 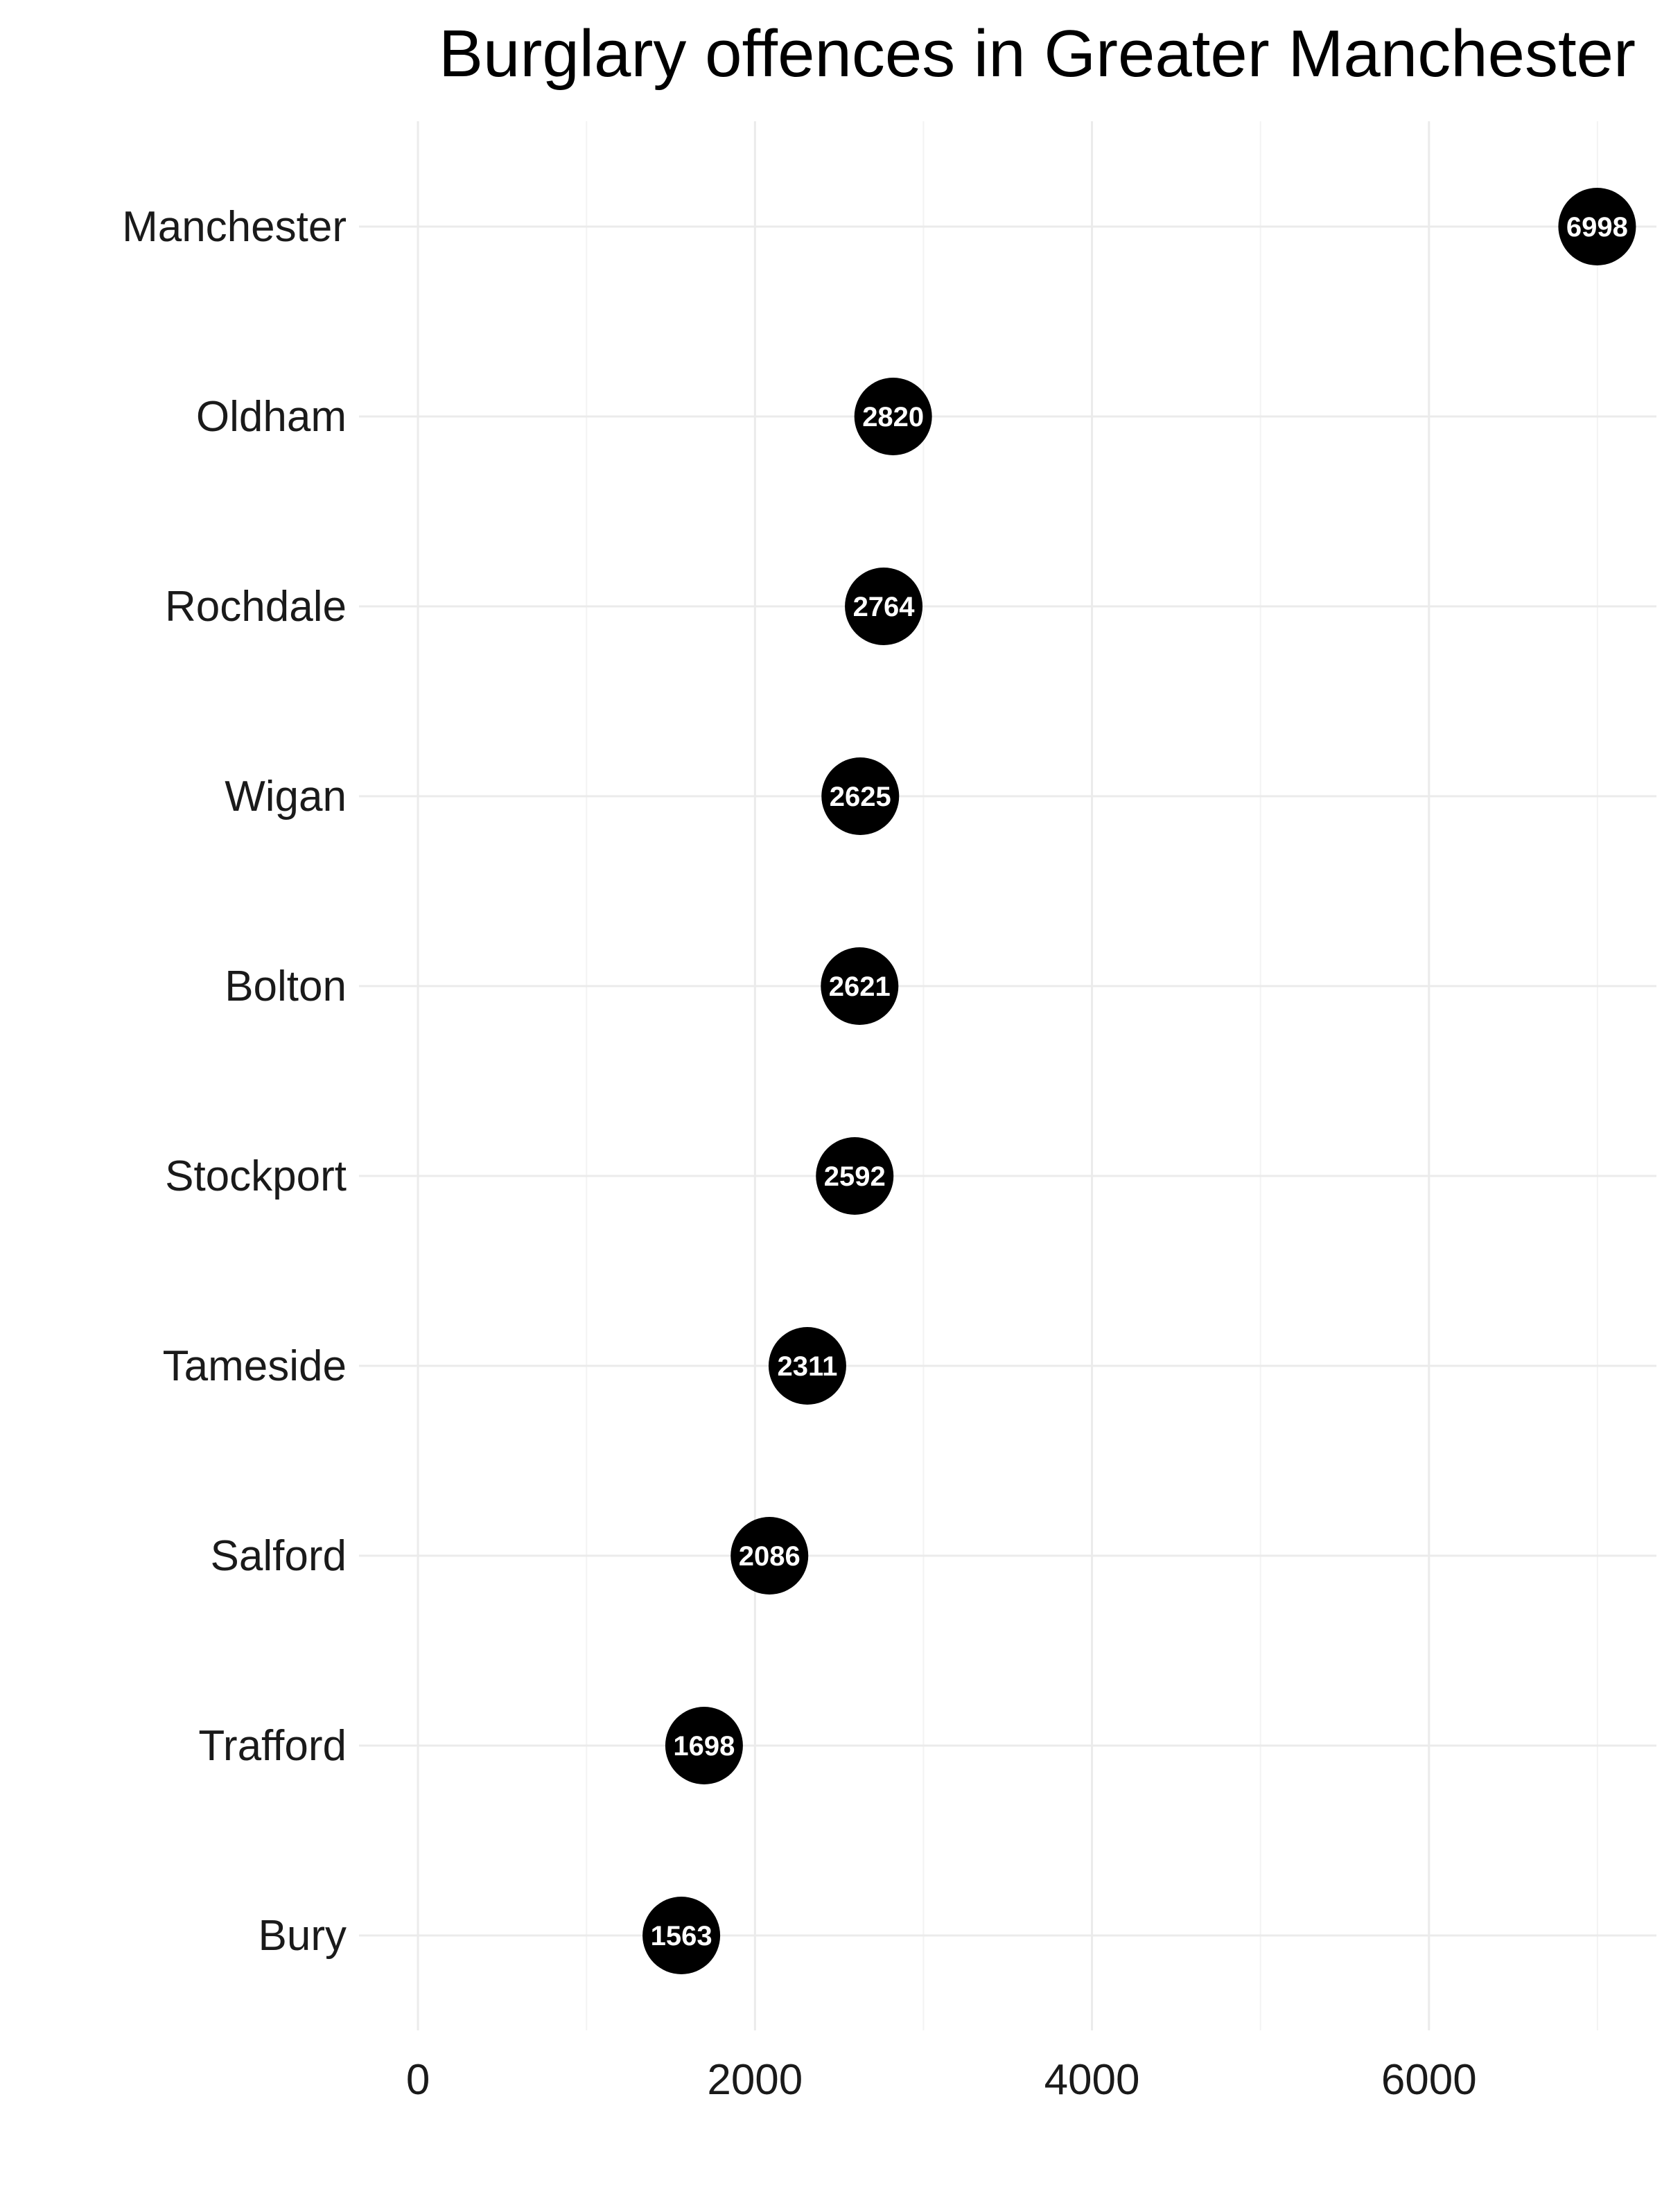 I want to click on category-label: Oldham, so click(x=271, y=417).